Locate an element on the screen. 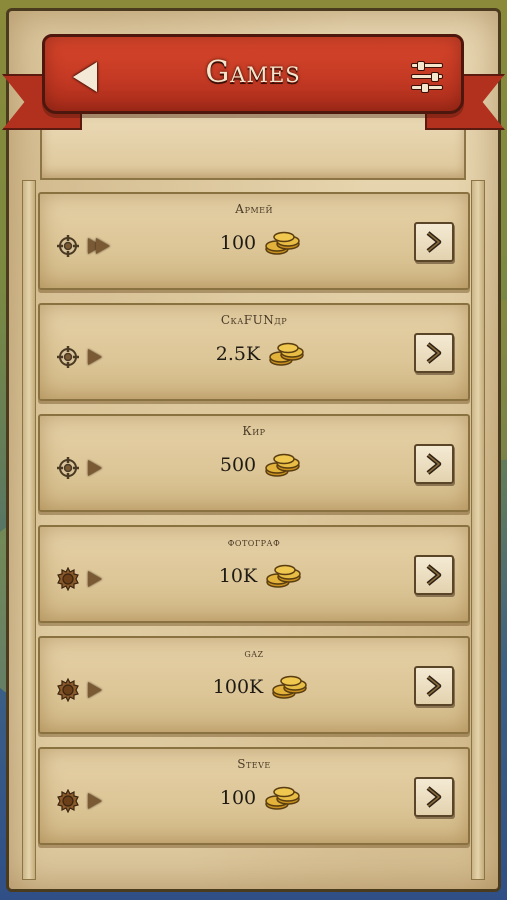  bet-value: 100K is located at coordinates (238, 687).